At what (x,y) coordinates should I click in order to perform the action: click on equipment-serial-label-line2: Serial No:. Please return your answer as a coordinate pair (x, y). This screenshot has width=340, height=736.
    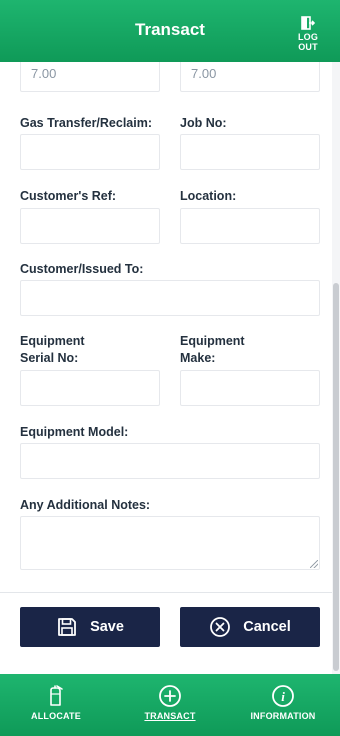
    Looking at the image, I should click on (49, 358).